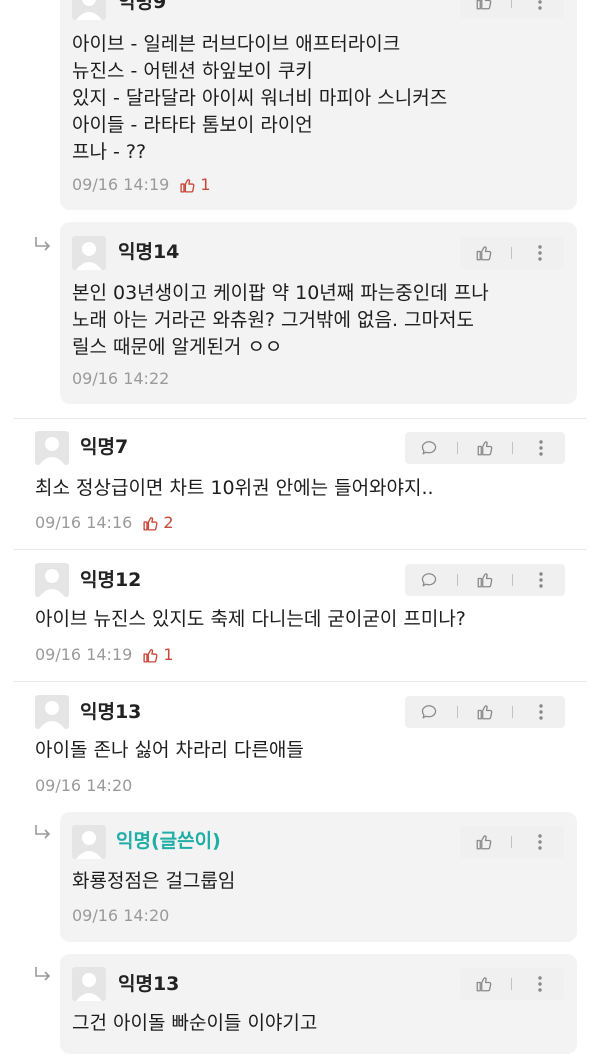  What do you see at coordinates (195, 1023) in the screenshot?
I see `comment-body: 그건 아이돌 빠순이들 이야기고` at bounding box center [195, 1023].